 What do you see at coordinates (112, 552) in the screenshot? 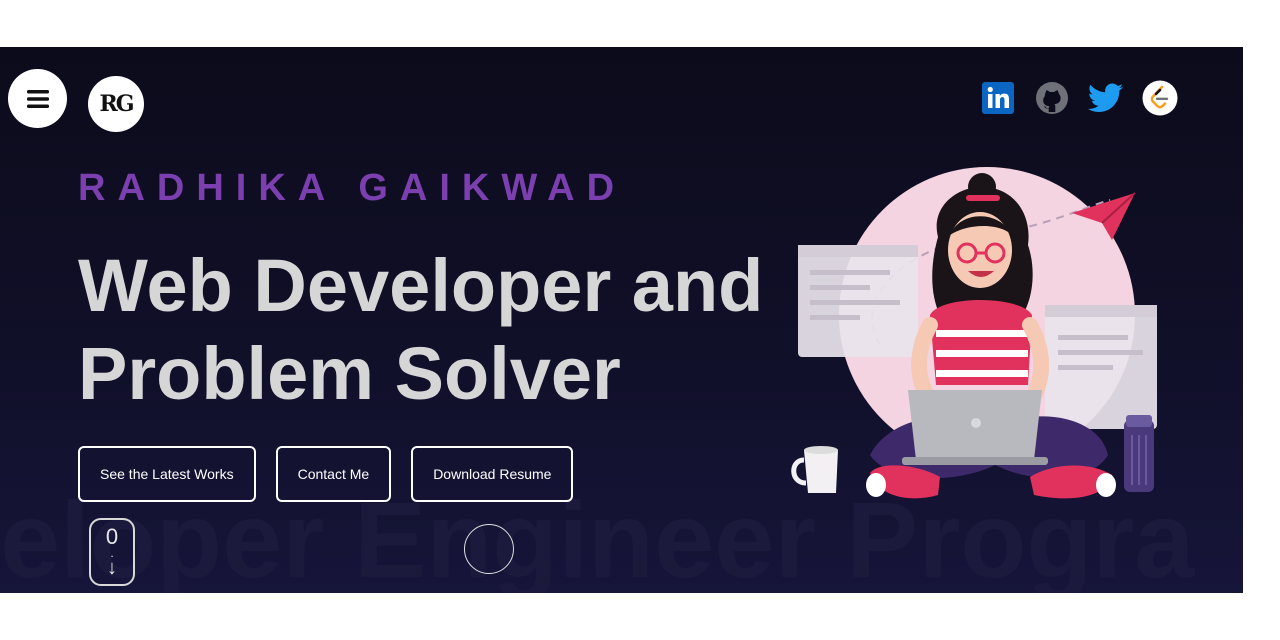
I see `scroll-down-indicator: 0 . ↓` at bounding box center [112, 552].